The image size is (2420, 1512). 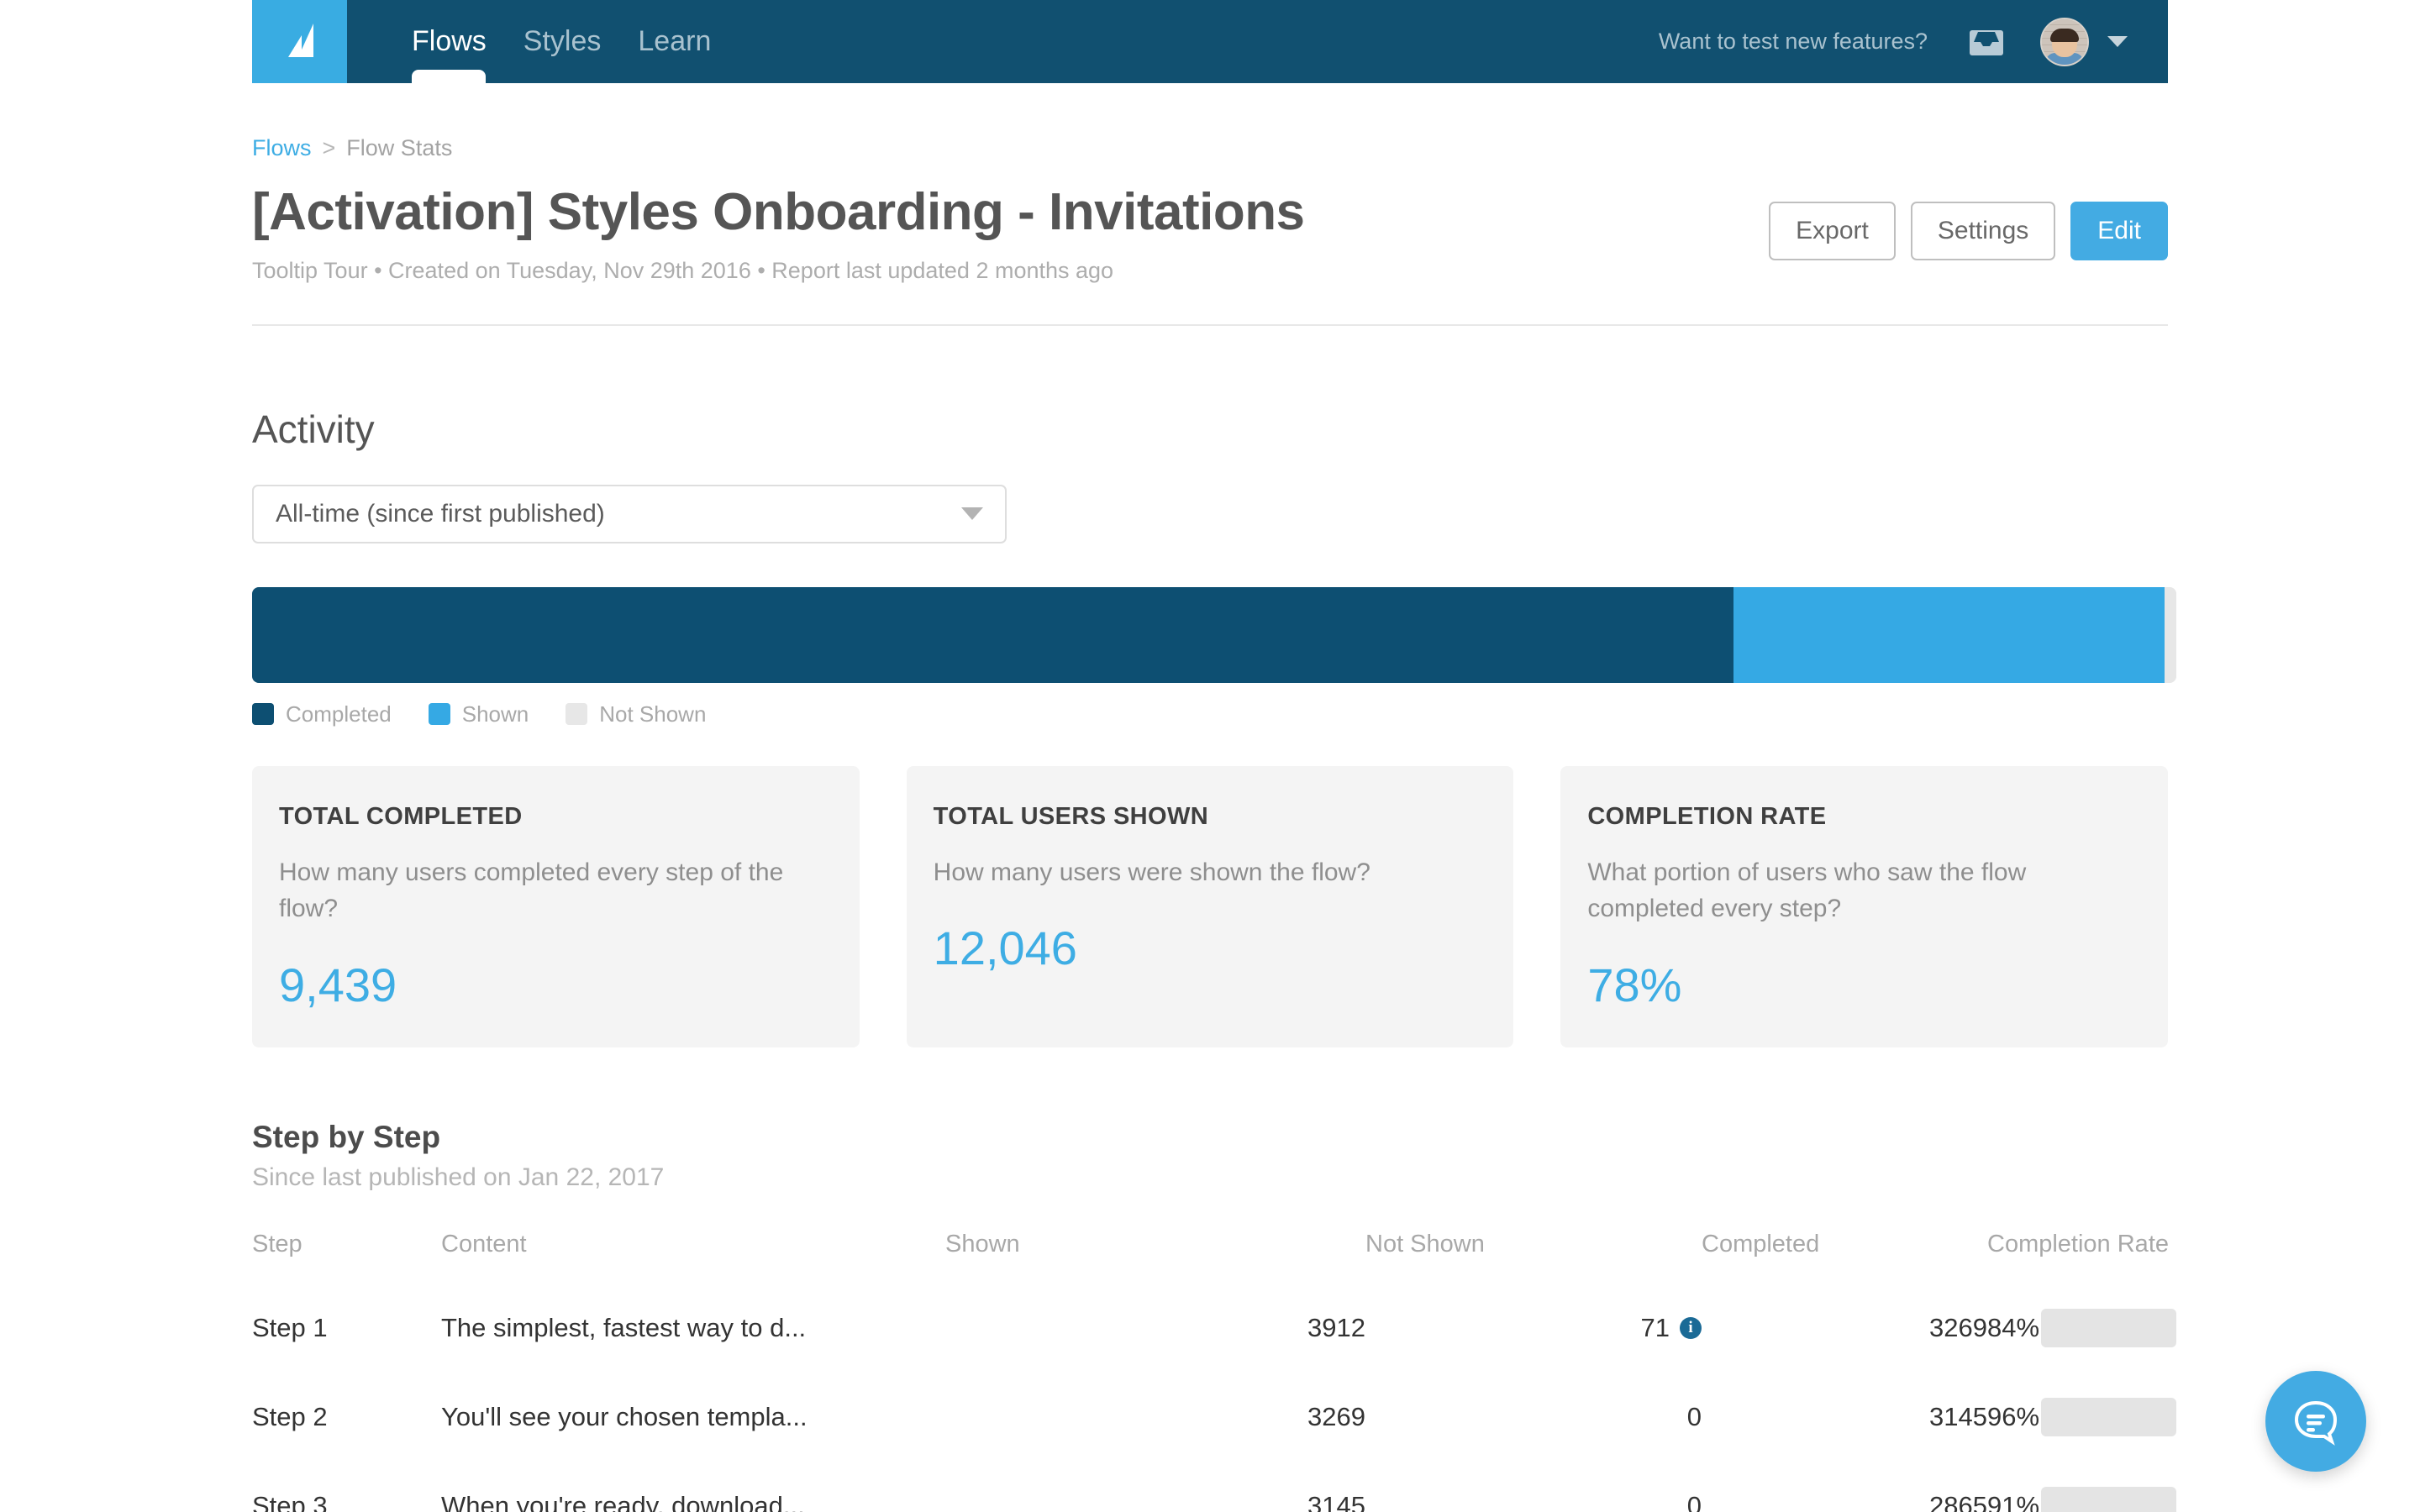 I want to click on inbox-icon, so click(x=1986, y=42).